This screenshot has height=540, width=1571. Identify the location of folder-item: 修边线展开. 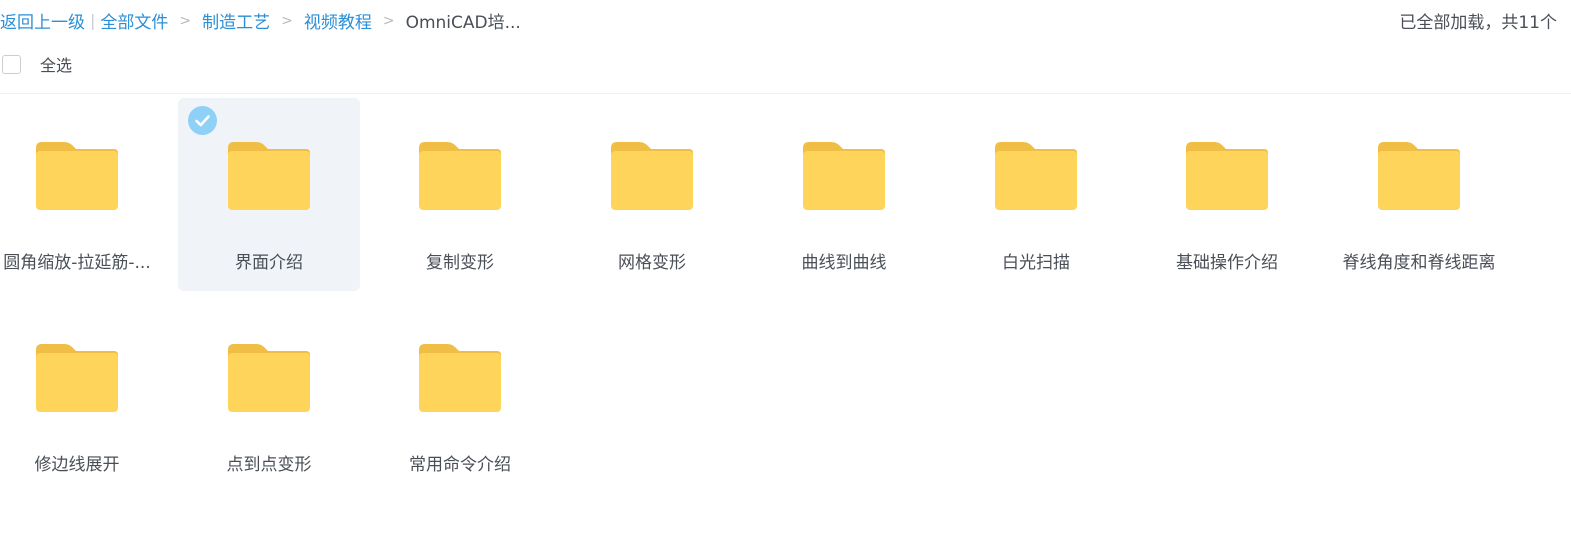
(84, 396).